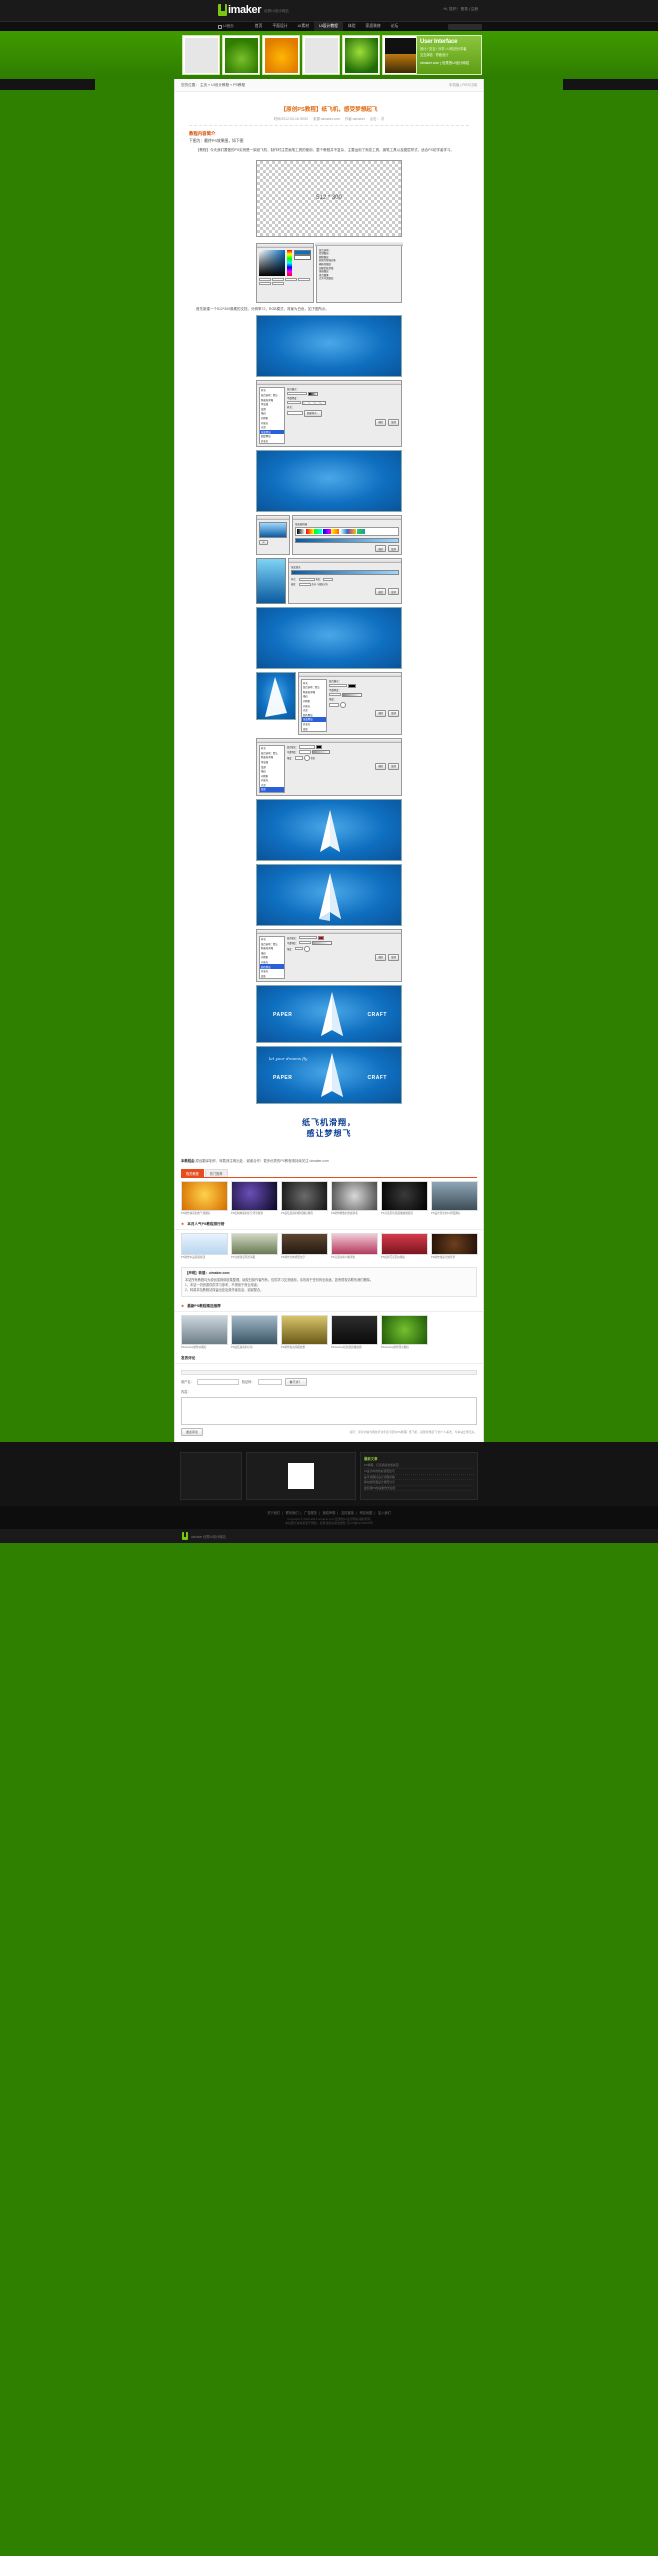 The width and height of the screenshot is (658, 2556). I want to click on style-options-1: 混合模式： 不透明度： 样式： 新建样式... 确定 取消, so click(343, 415).